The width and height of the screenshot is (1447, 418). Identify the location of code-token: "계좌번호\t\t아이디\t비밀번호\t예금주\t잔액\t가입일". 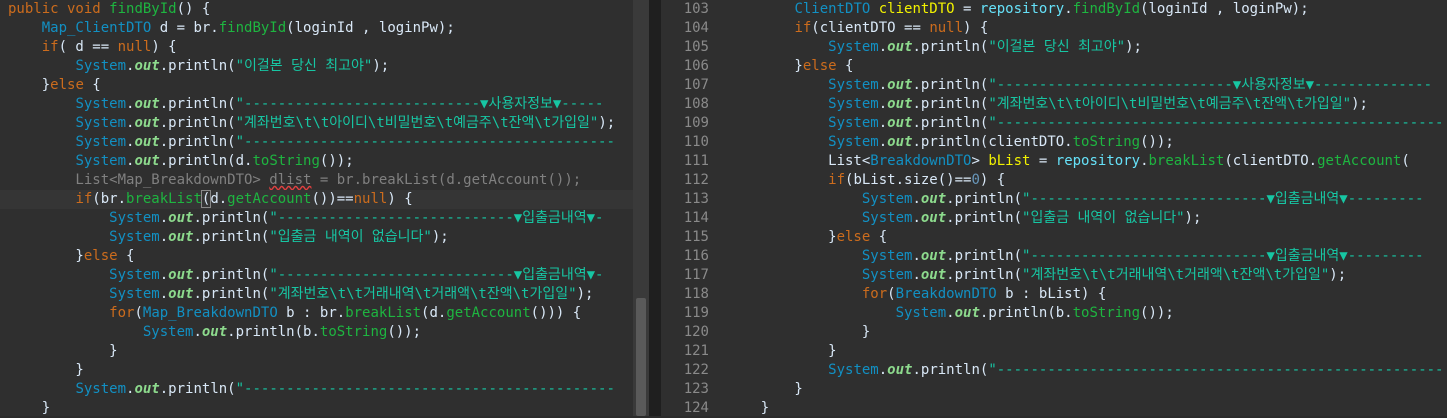
(417, 123).